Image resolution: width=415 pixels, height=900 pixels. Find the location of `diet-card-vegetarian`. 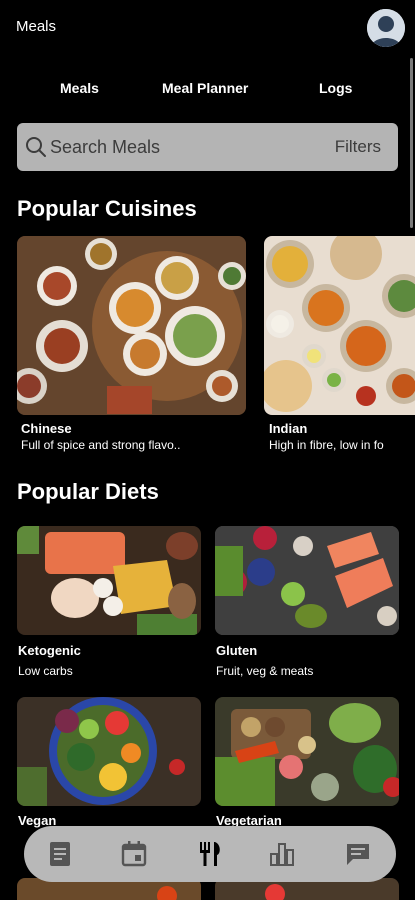

diet-card-vegetarian is located at coordinates (307, 751).